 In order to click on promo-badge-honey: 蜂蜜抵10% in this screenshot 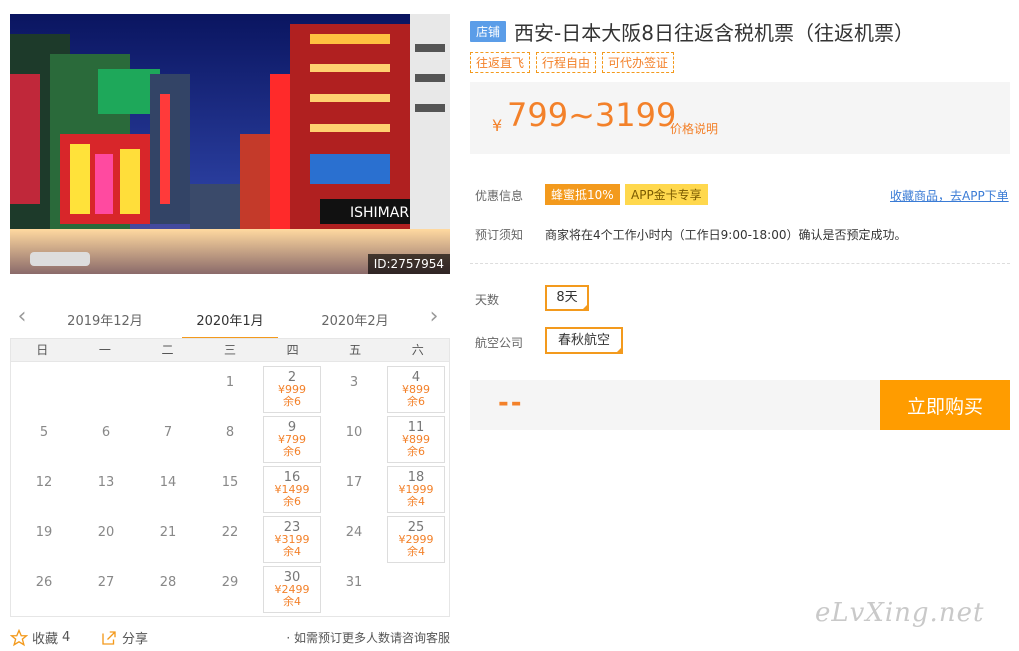, I will do `click(582, 194)`.